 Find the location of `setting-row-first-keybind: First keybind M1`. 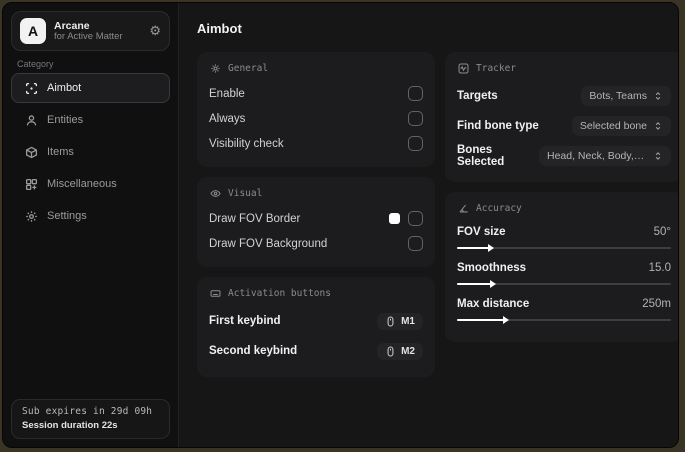

setting-row-first-keybind: First keybind M1 is located at coordinates (316, 321).